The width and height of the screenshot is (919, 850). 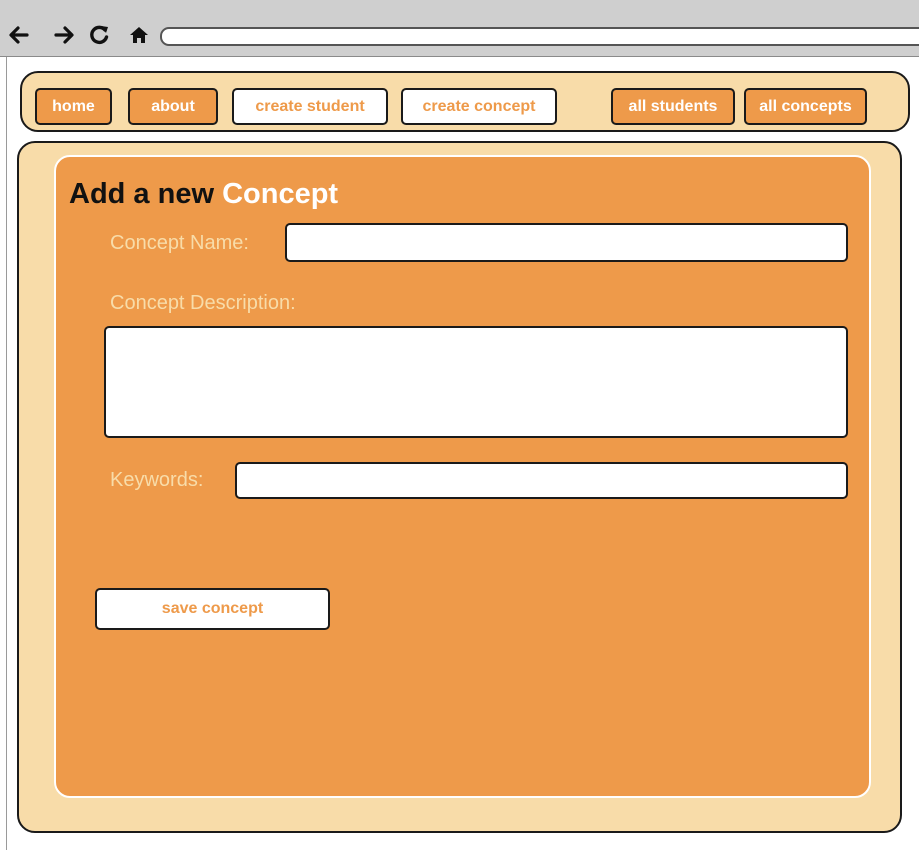 What do you see at coordinates (566, 242) in the screenshot?
I see `concept-name-input` at bounding box center [566, 242].